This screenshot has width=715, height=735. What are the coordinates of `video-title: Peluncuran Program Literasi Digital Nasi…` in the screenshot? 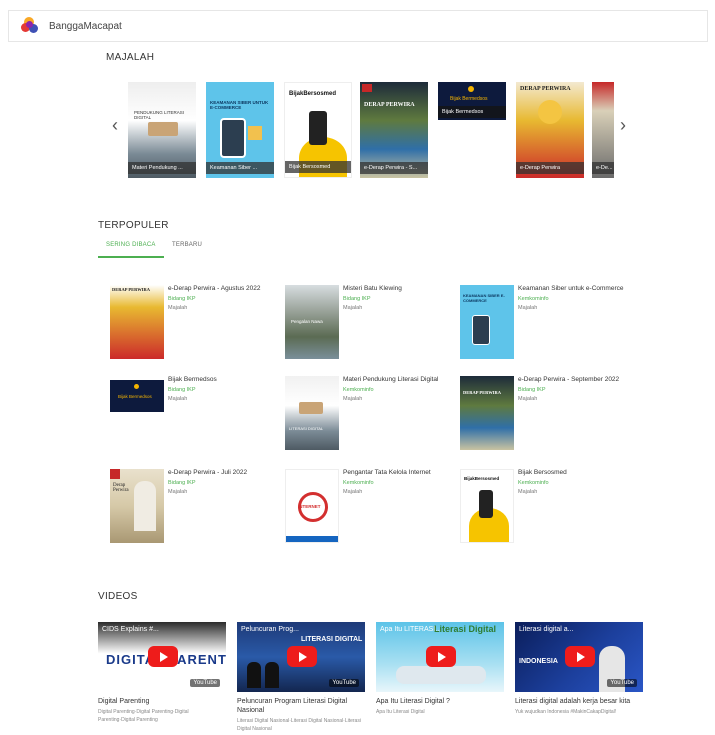 It's located at (301, 706).